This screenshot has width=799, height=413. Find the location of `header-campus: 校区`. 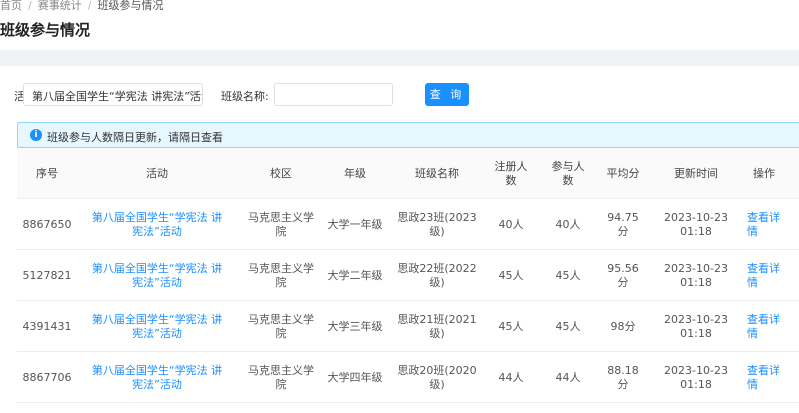

header-campus: 校区 is located at coordinates (281, 173).